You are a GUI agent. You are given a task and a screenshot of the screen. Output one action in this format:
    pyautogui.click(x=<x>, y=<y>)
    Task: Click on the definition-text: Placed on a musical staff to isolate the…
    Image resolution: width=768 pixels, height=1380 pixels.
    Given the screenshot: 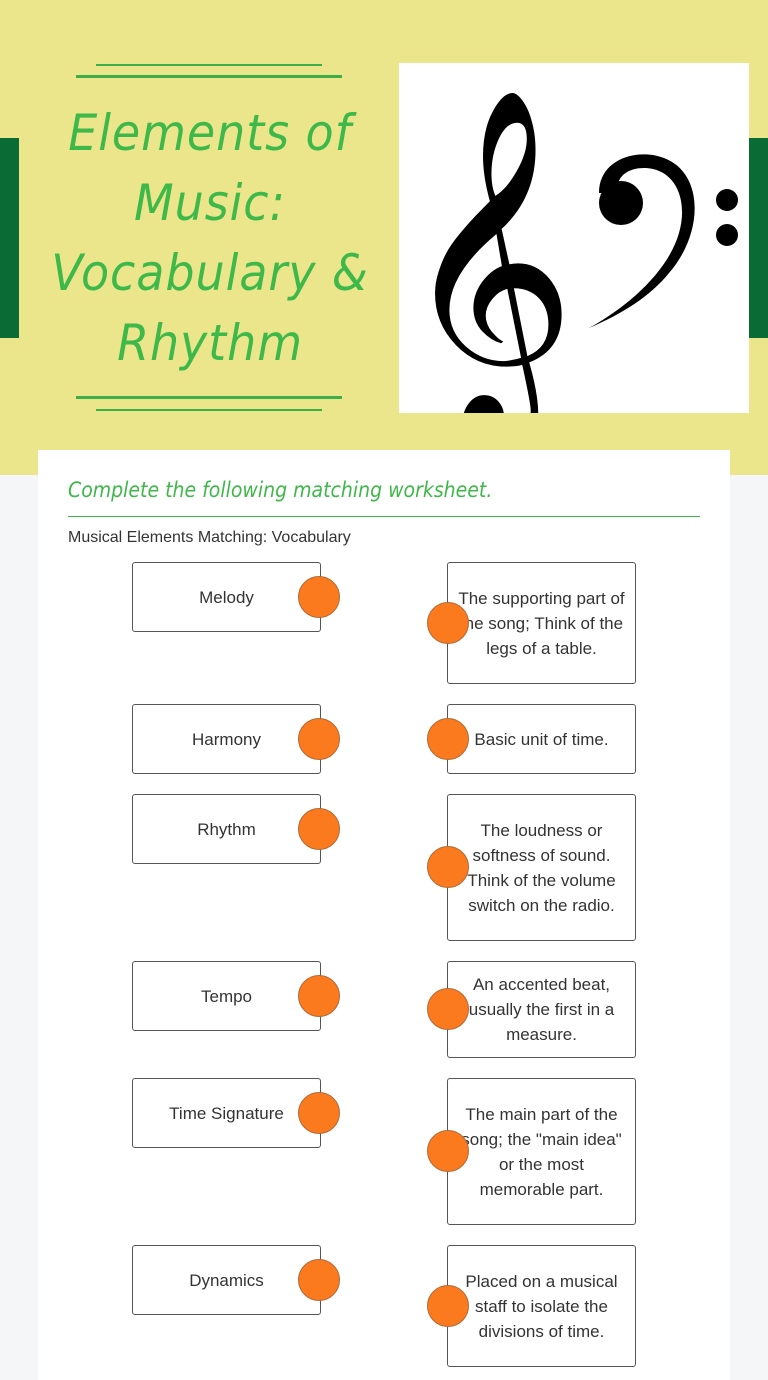 What is the action you would take?
    pyautogui.click(x=541, y=1306)
    